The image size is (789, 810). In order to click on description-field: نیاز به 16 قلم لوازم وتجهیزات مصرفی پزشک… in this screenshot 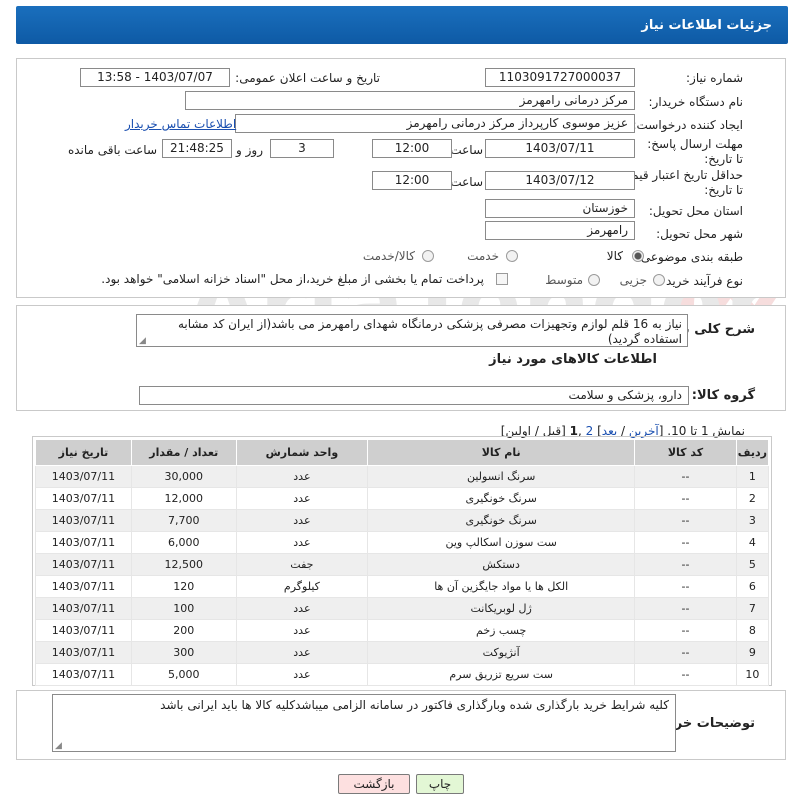, I will do `click(412, 330)`.